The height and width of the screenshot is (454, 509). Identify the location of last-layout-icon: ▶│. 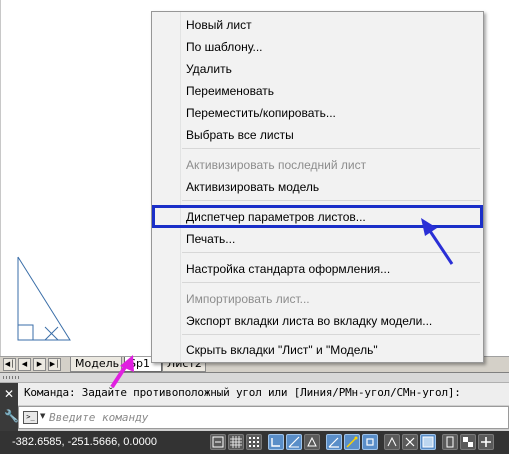
(54, 364).